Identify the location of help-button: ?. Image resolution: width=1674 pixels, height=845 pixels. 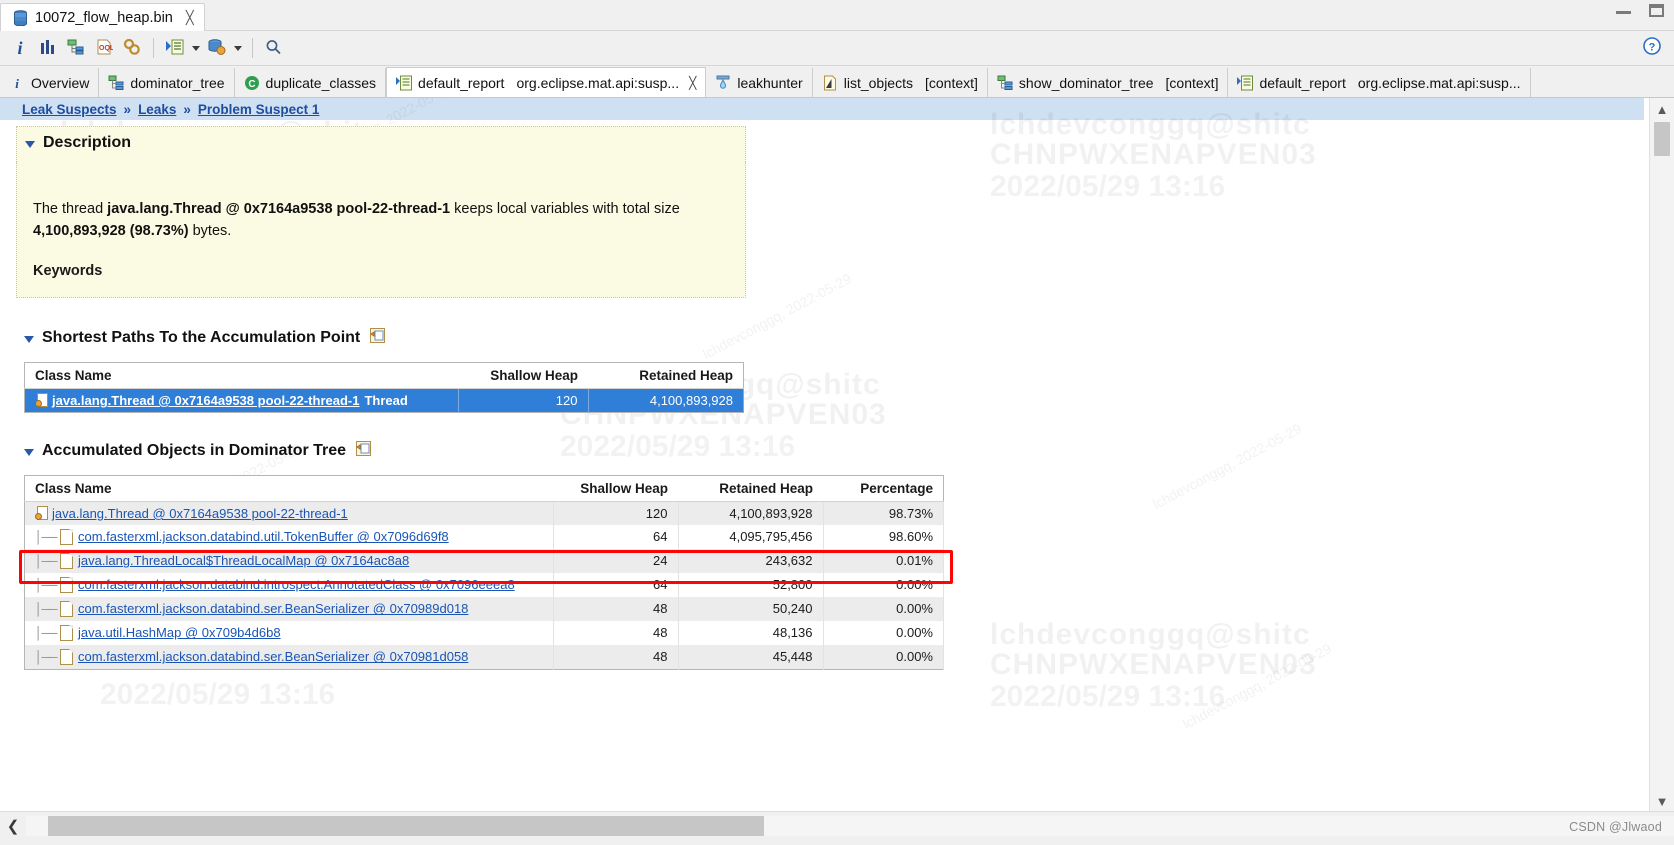
(1652, 47).